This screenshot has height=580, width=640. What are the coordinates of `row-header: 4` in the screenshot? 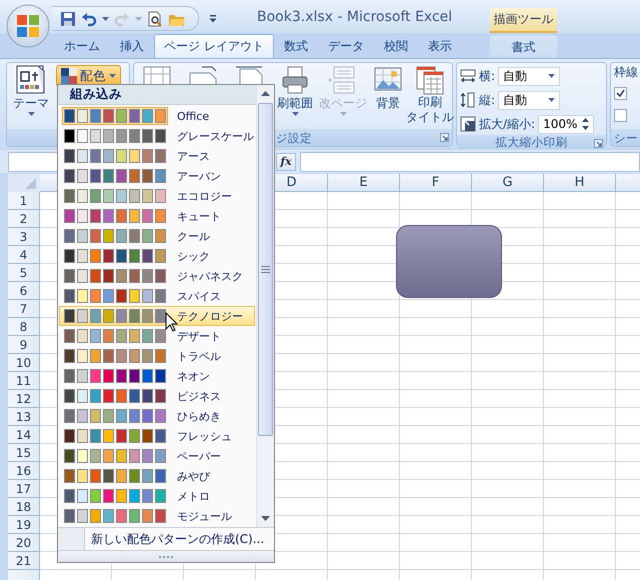 It's located at (24, 255).